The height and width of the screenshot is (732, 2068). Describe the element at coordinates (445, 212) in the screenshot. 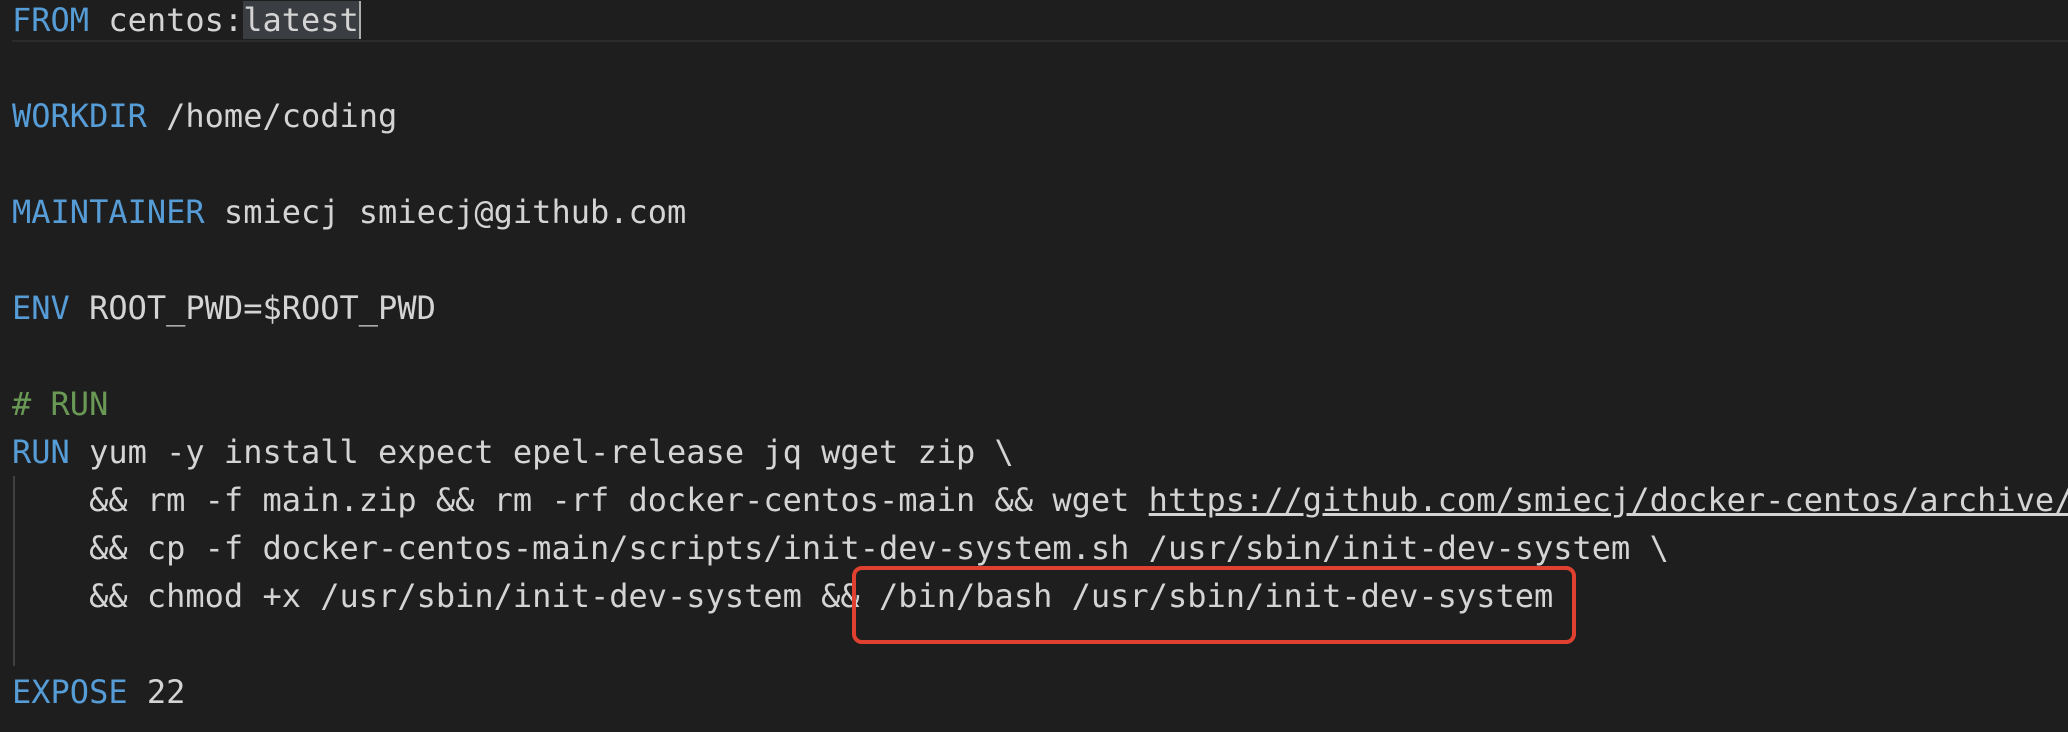

I see `code-text: smiecj smiecj@github.com` at that location.